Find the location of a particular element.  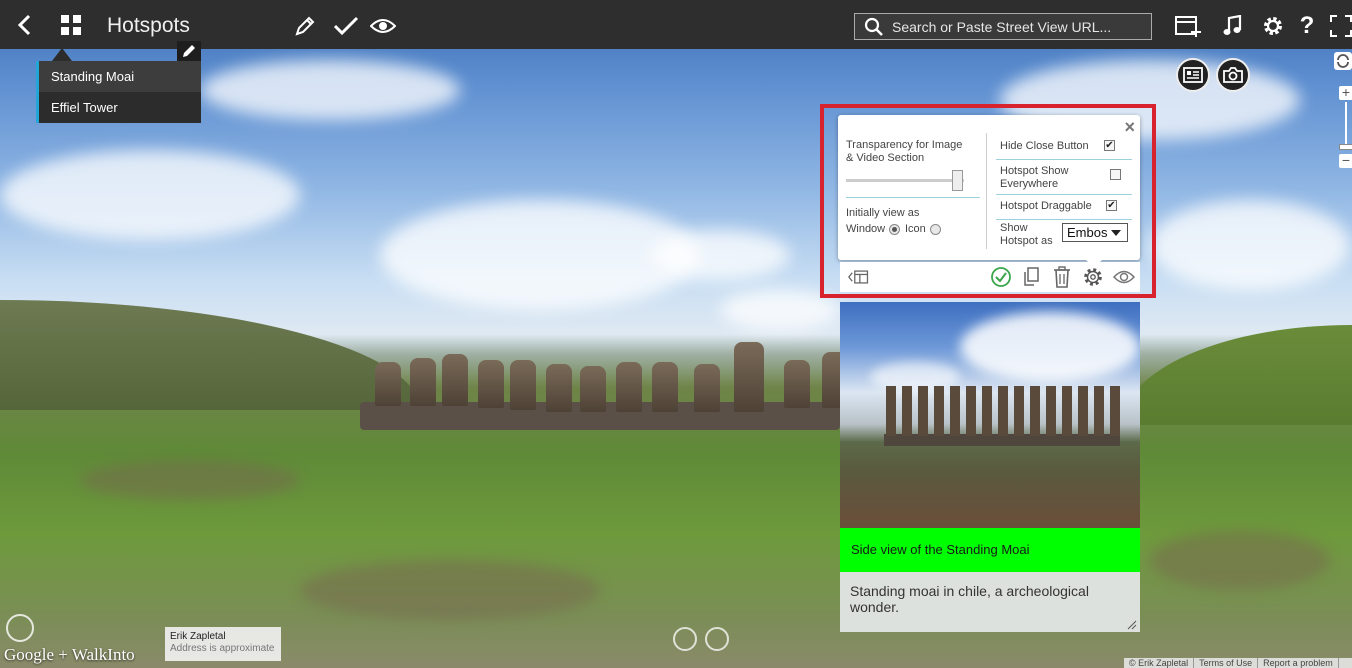

checkmark-icon is located at coordinates (346, 26).